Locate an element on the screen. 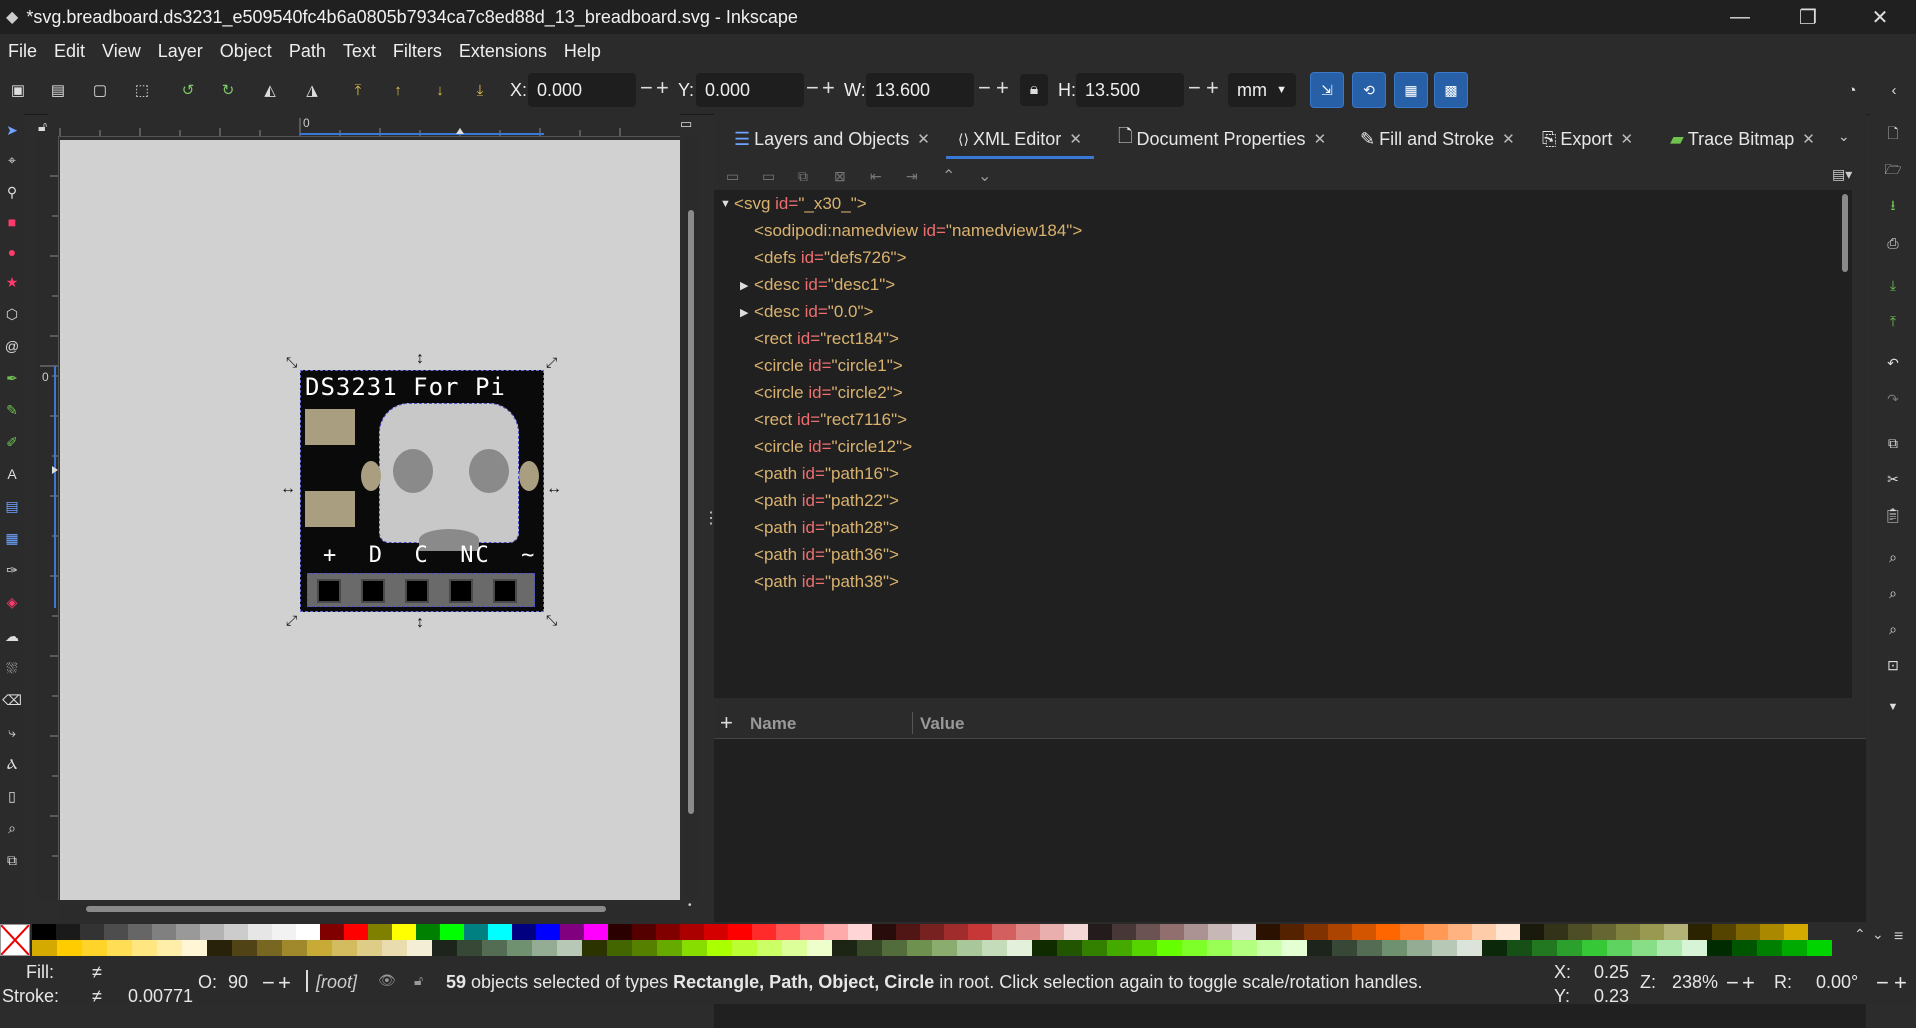 This screenshot has width=1916, height=1028. node-expander-icon: ▶ is located at coordinates (744, 285).